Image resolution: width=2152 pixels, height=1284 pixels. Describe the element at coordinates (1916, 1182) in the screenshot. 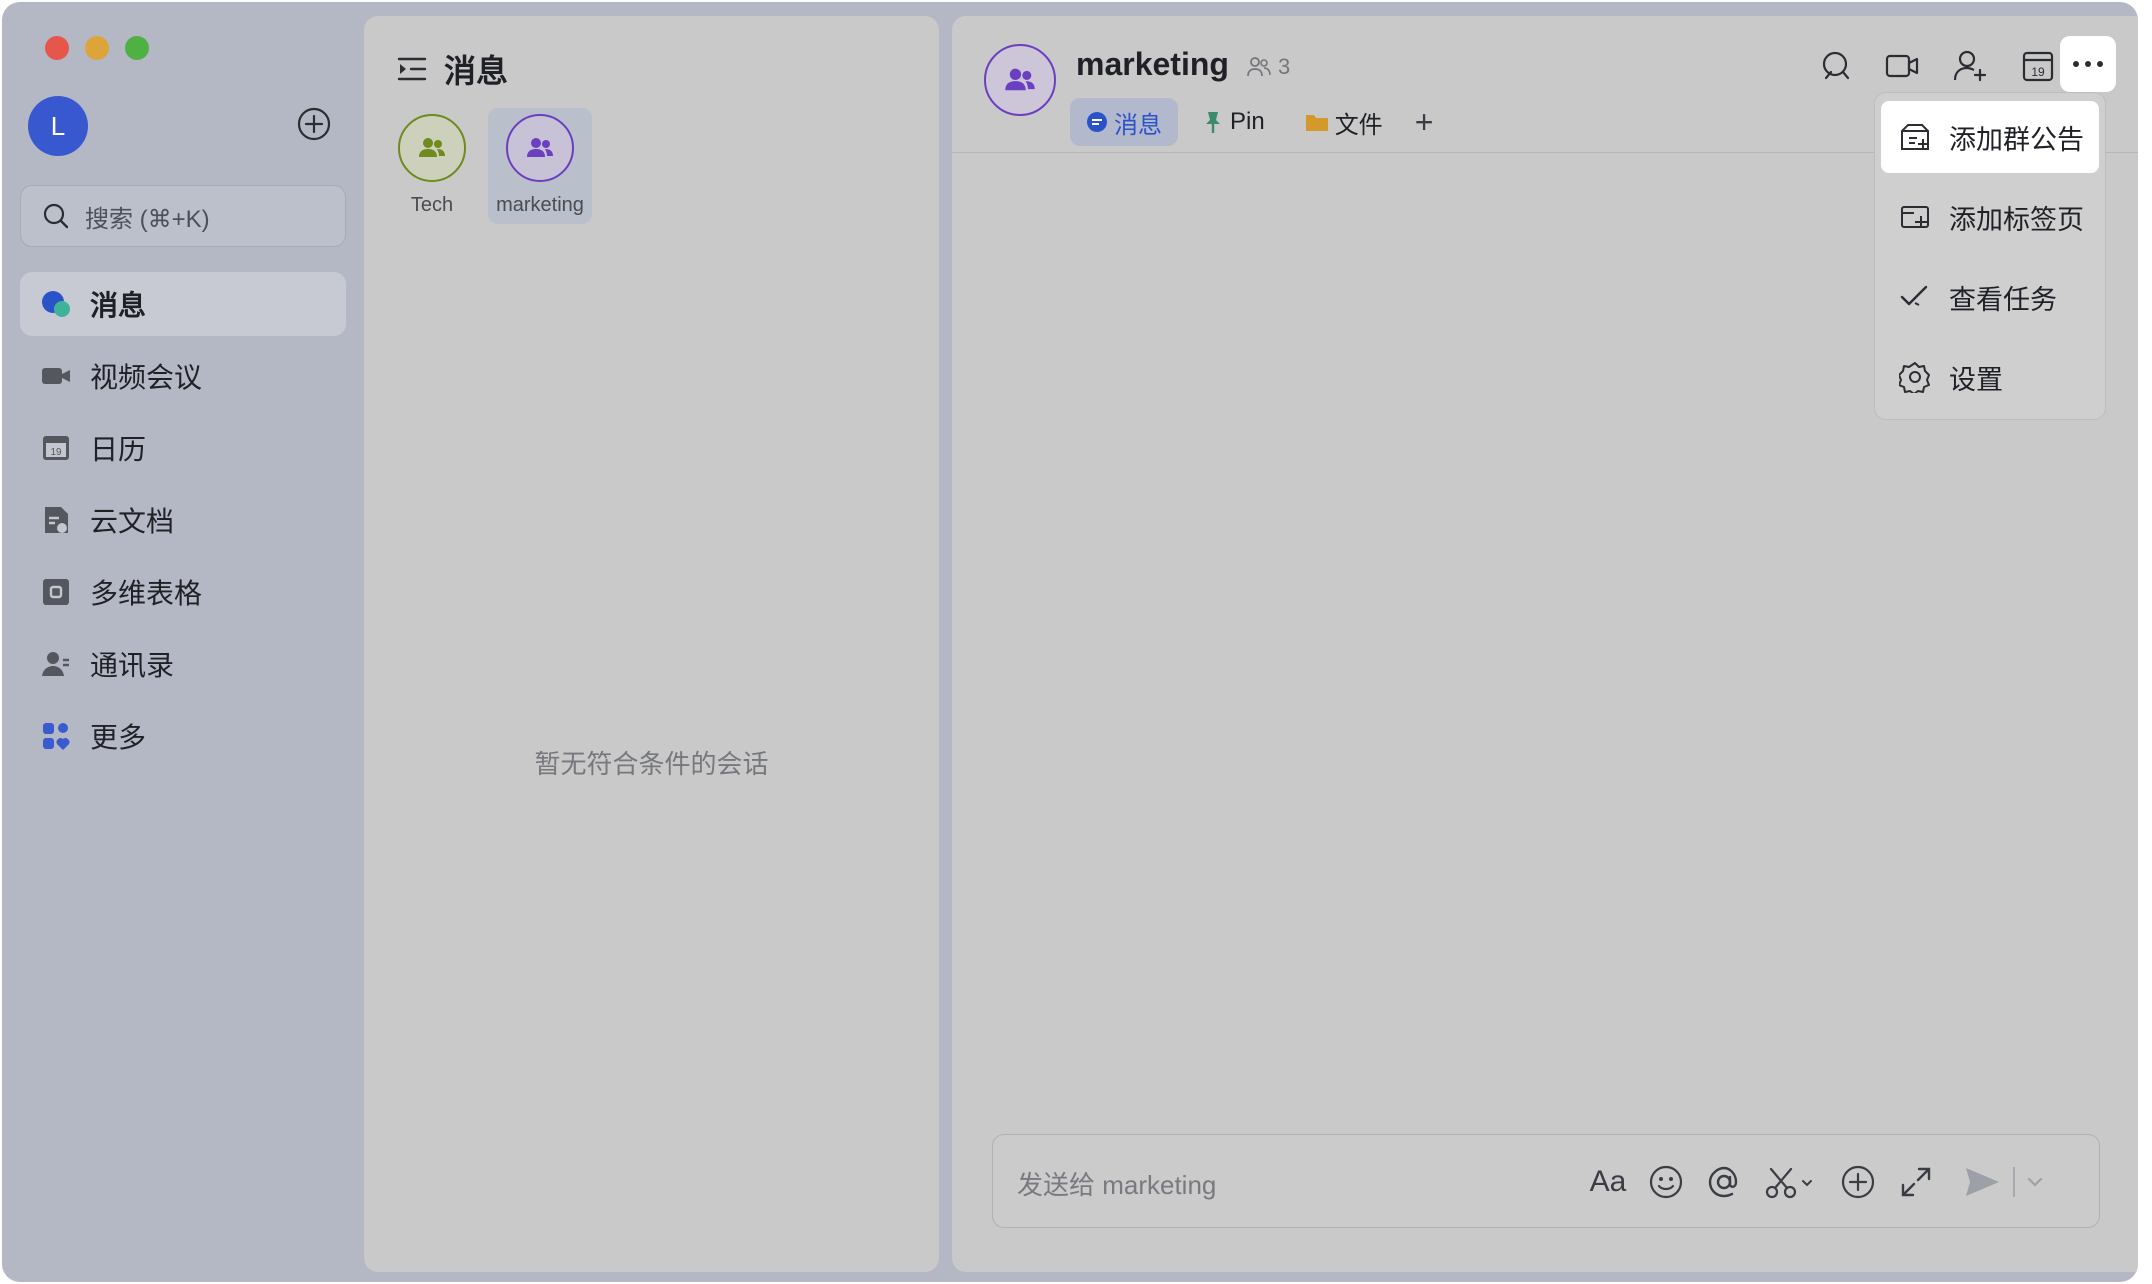

I see `expand-icon` at that location.